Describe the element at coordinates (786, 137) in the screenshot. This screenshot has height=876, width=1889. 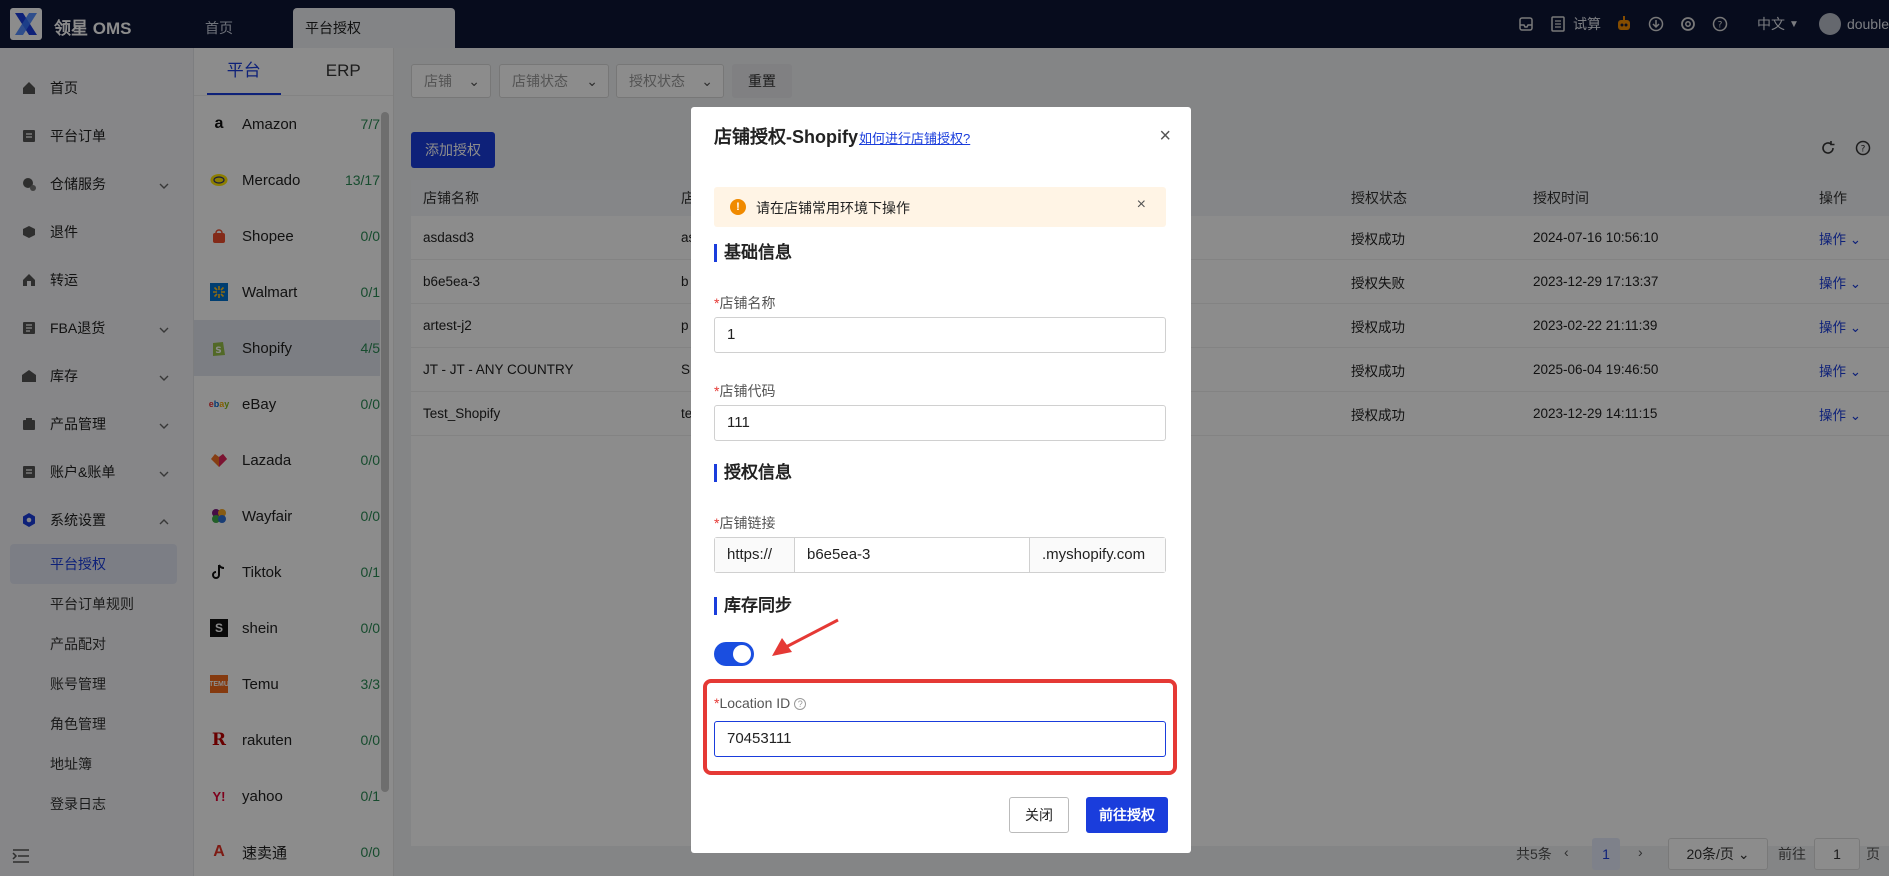
I see `modal-title: 店铺授权-Shopify` at that location.